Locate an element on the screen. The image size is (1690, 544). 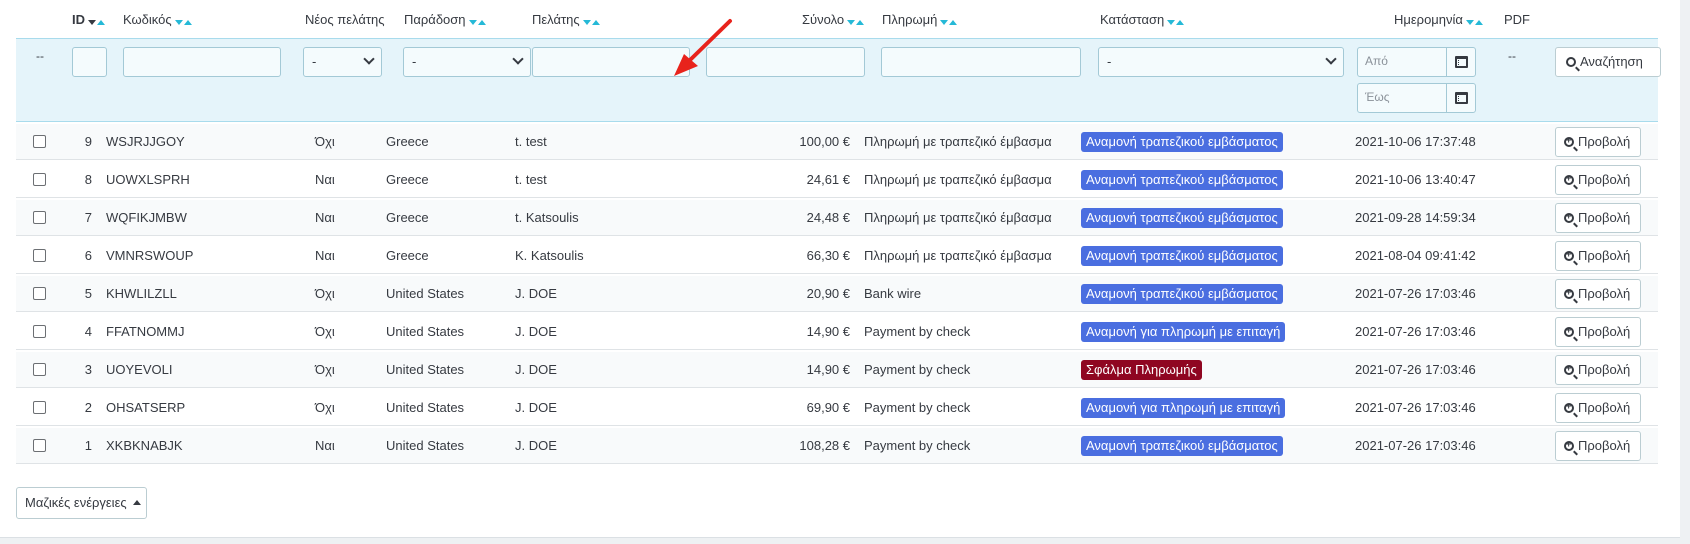
date-to-calendar-button is located at coordinates (1461, 98).